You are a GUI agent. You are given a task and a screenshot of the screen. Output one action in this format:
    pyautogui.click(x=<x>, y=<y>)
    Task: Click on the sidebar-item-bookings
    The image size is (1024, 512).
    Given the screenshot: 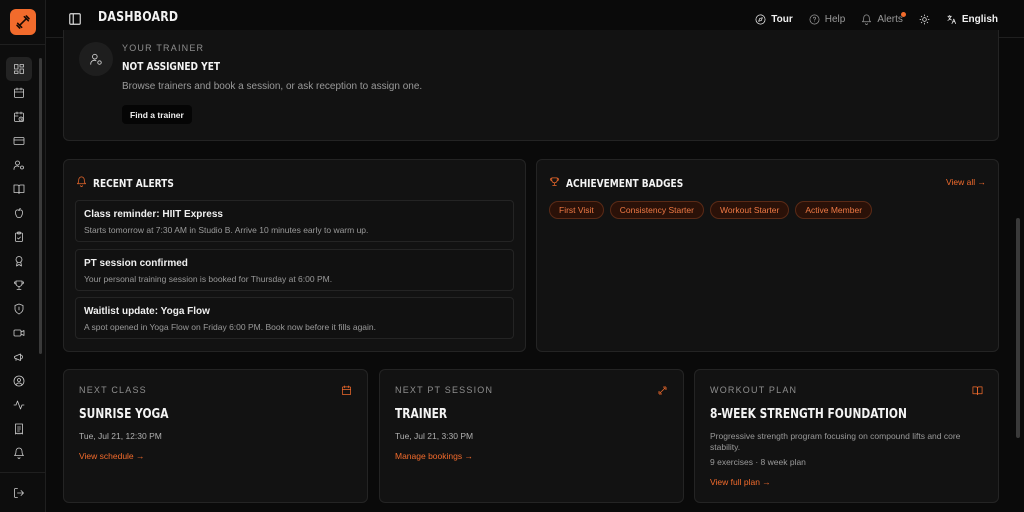 What is the action you would take?
    pyautogui.click(x=19, y=117)
    